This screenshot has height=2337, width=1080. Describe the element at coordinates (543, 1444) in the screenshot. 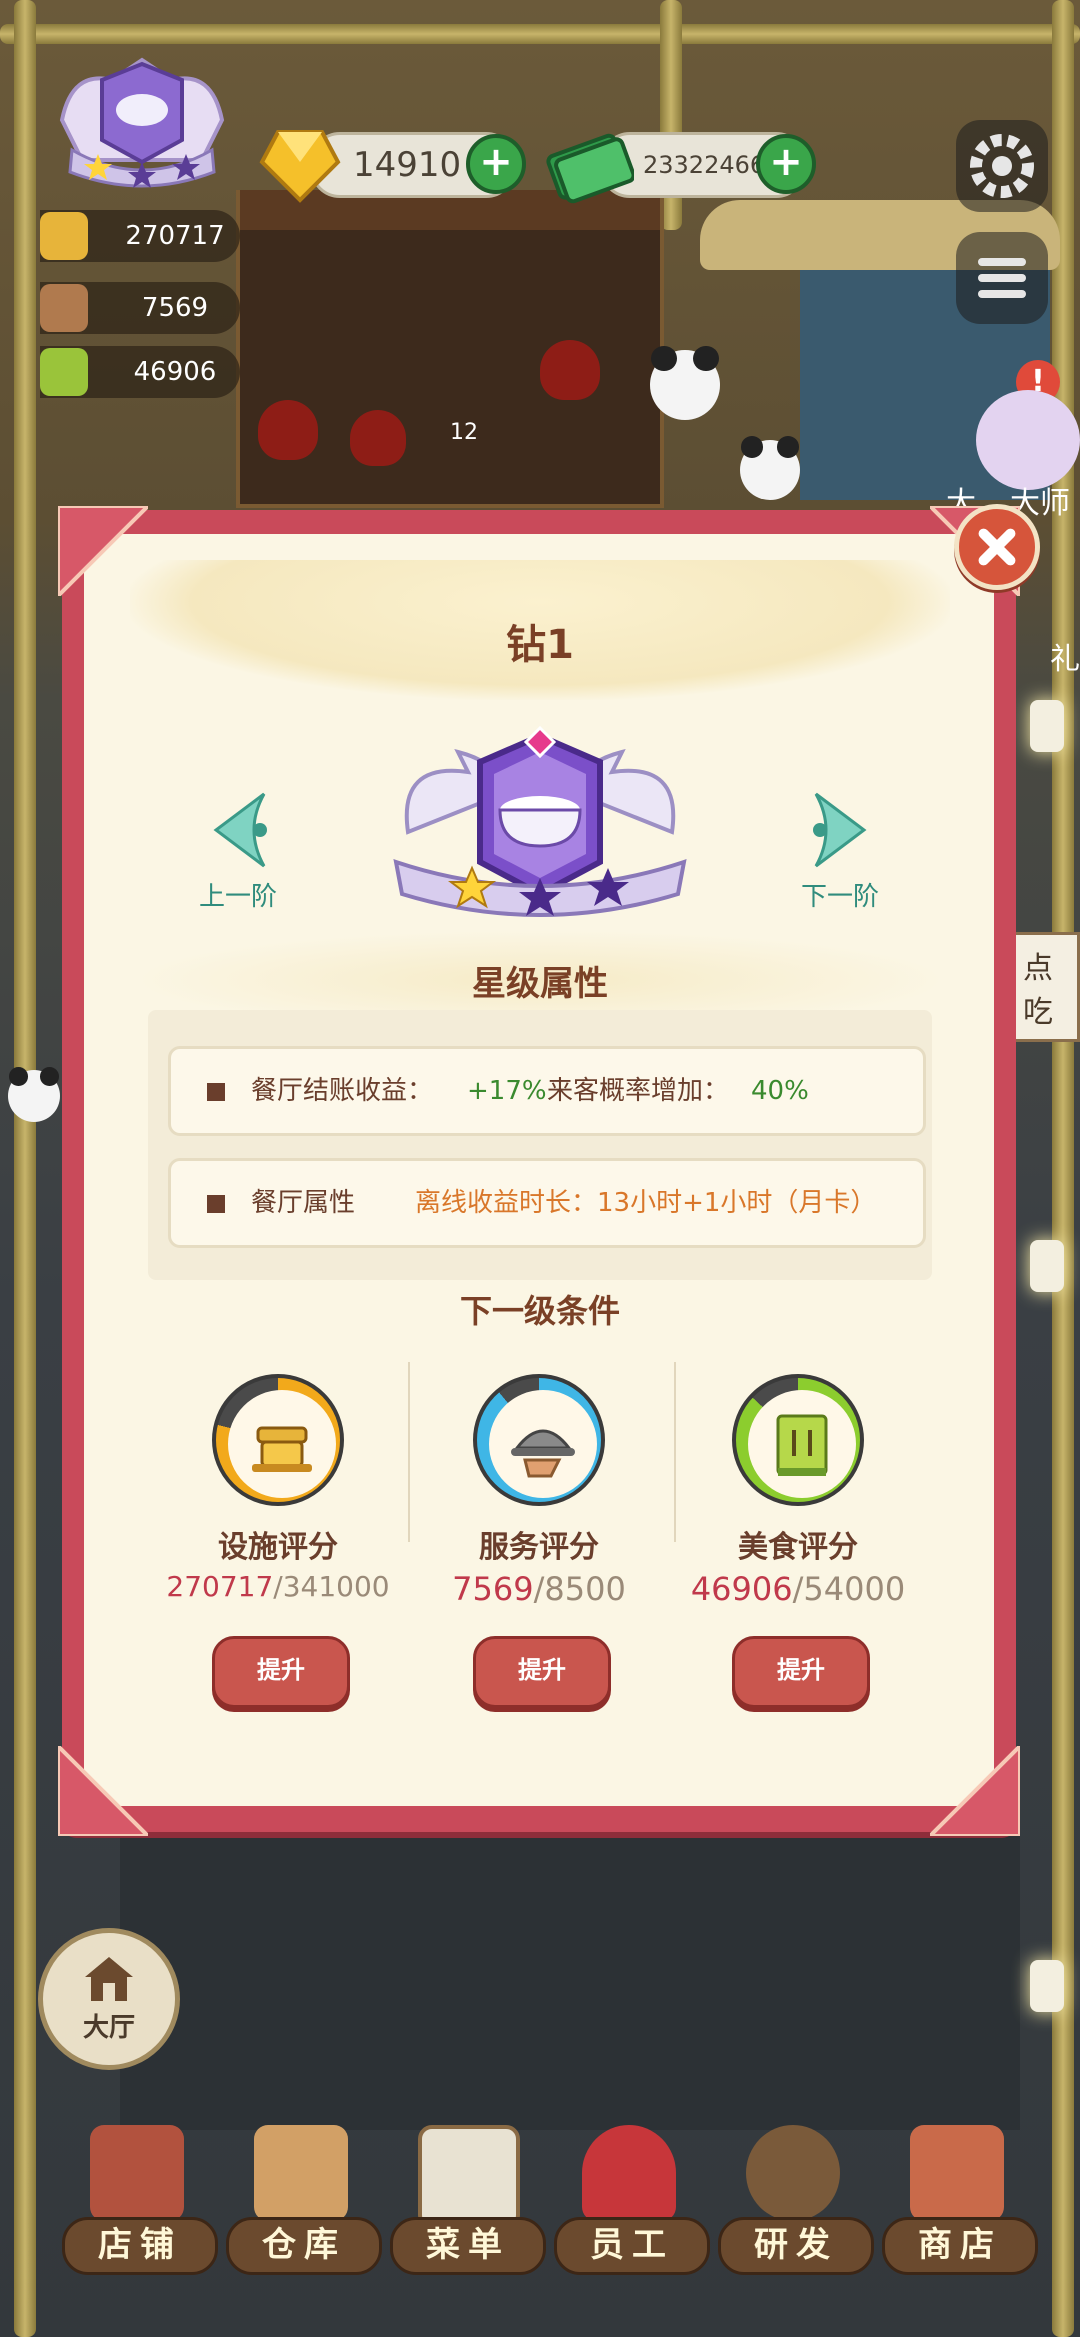

I see `serving-tray-icon` at that location.